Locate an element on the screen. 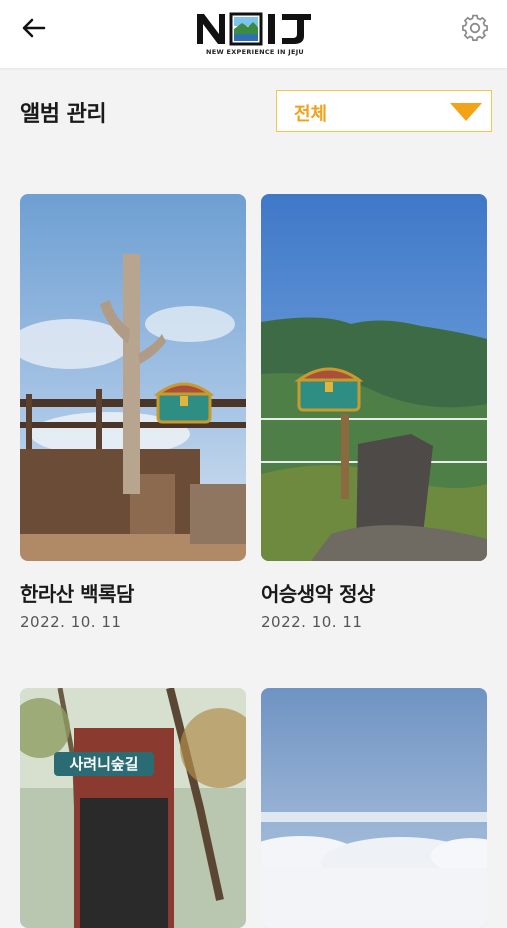  album-card-cloud-sea is located at coordinates (374, 808).